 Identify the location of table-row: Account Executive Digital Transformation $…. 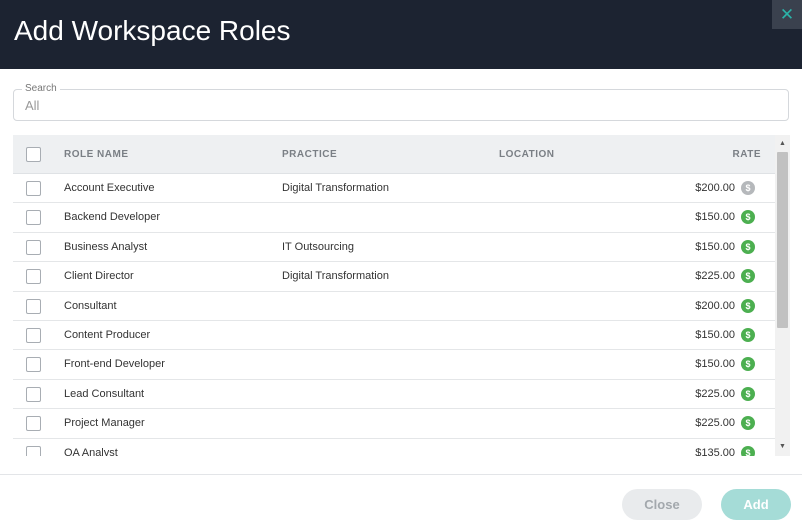
(394, 189).